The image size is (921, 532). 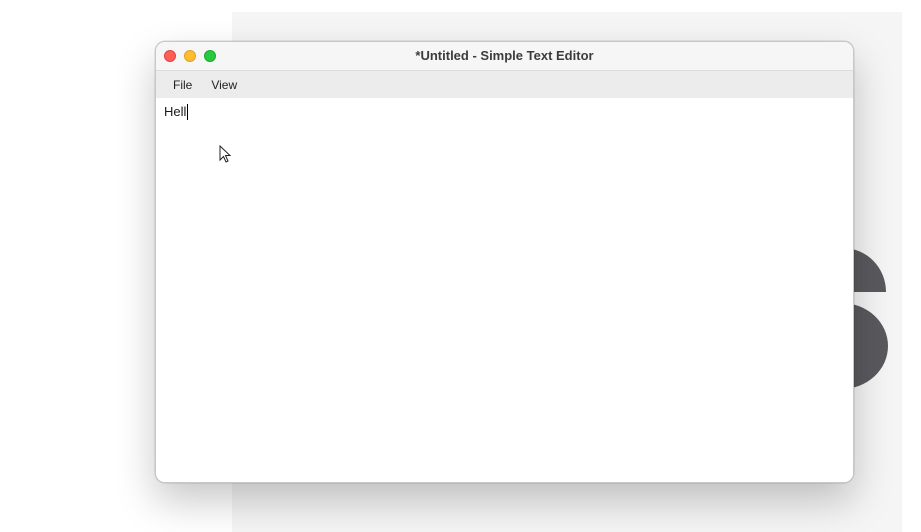 I want to click on menu-view: View, so click(x=224, y=85).